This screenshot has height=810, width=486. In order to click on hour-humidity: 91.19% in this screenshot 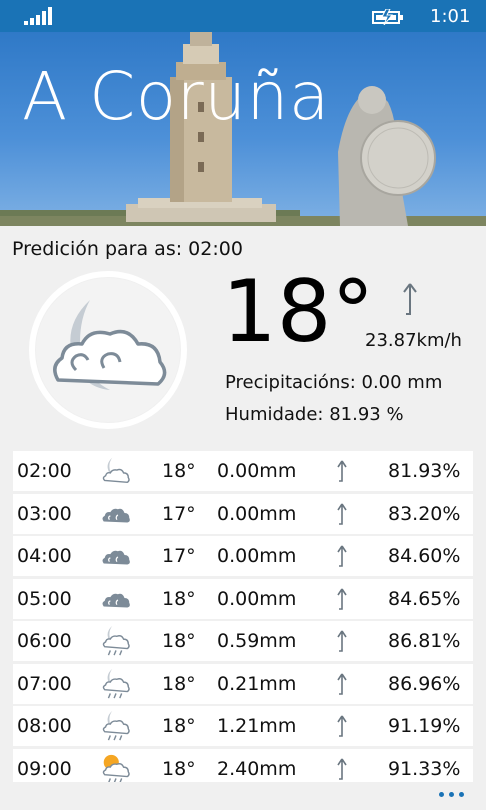, I will do `click(424, 726)`.